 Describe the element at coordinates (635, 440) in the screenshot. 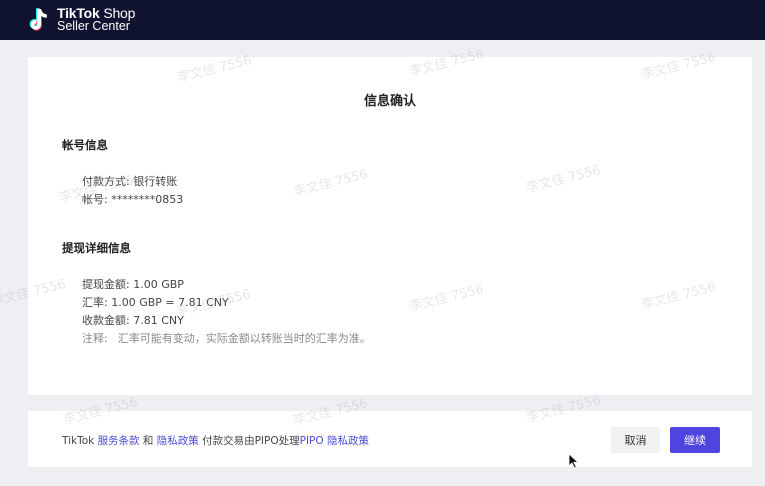

I see `cancel-button: 取消` at that location.